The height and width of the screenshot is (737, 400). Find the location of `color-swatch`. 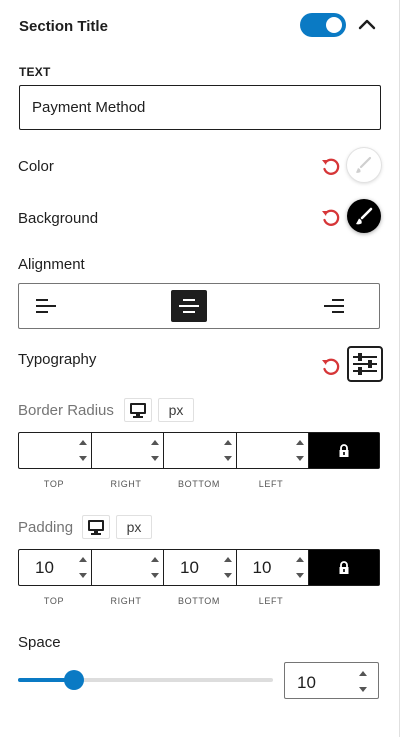

color-swatch is located at coordinates (364, 165).